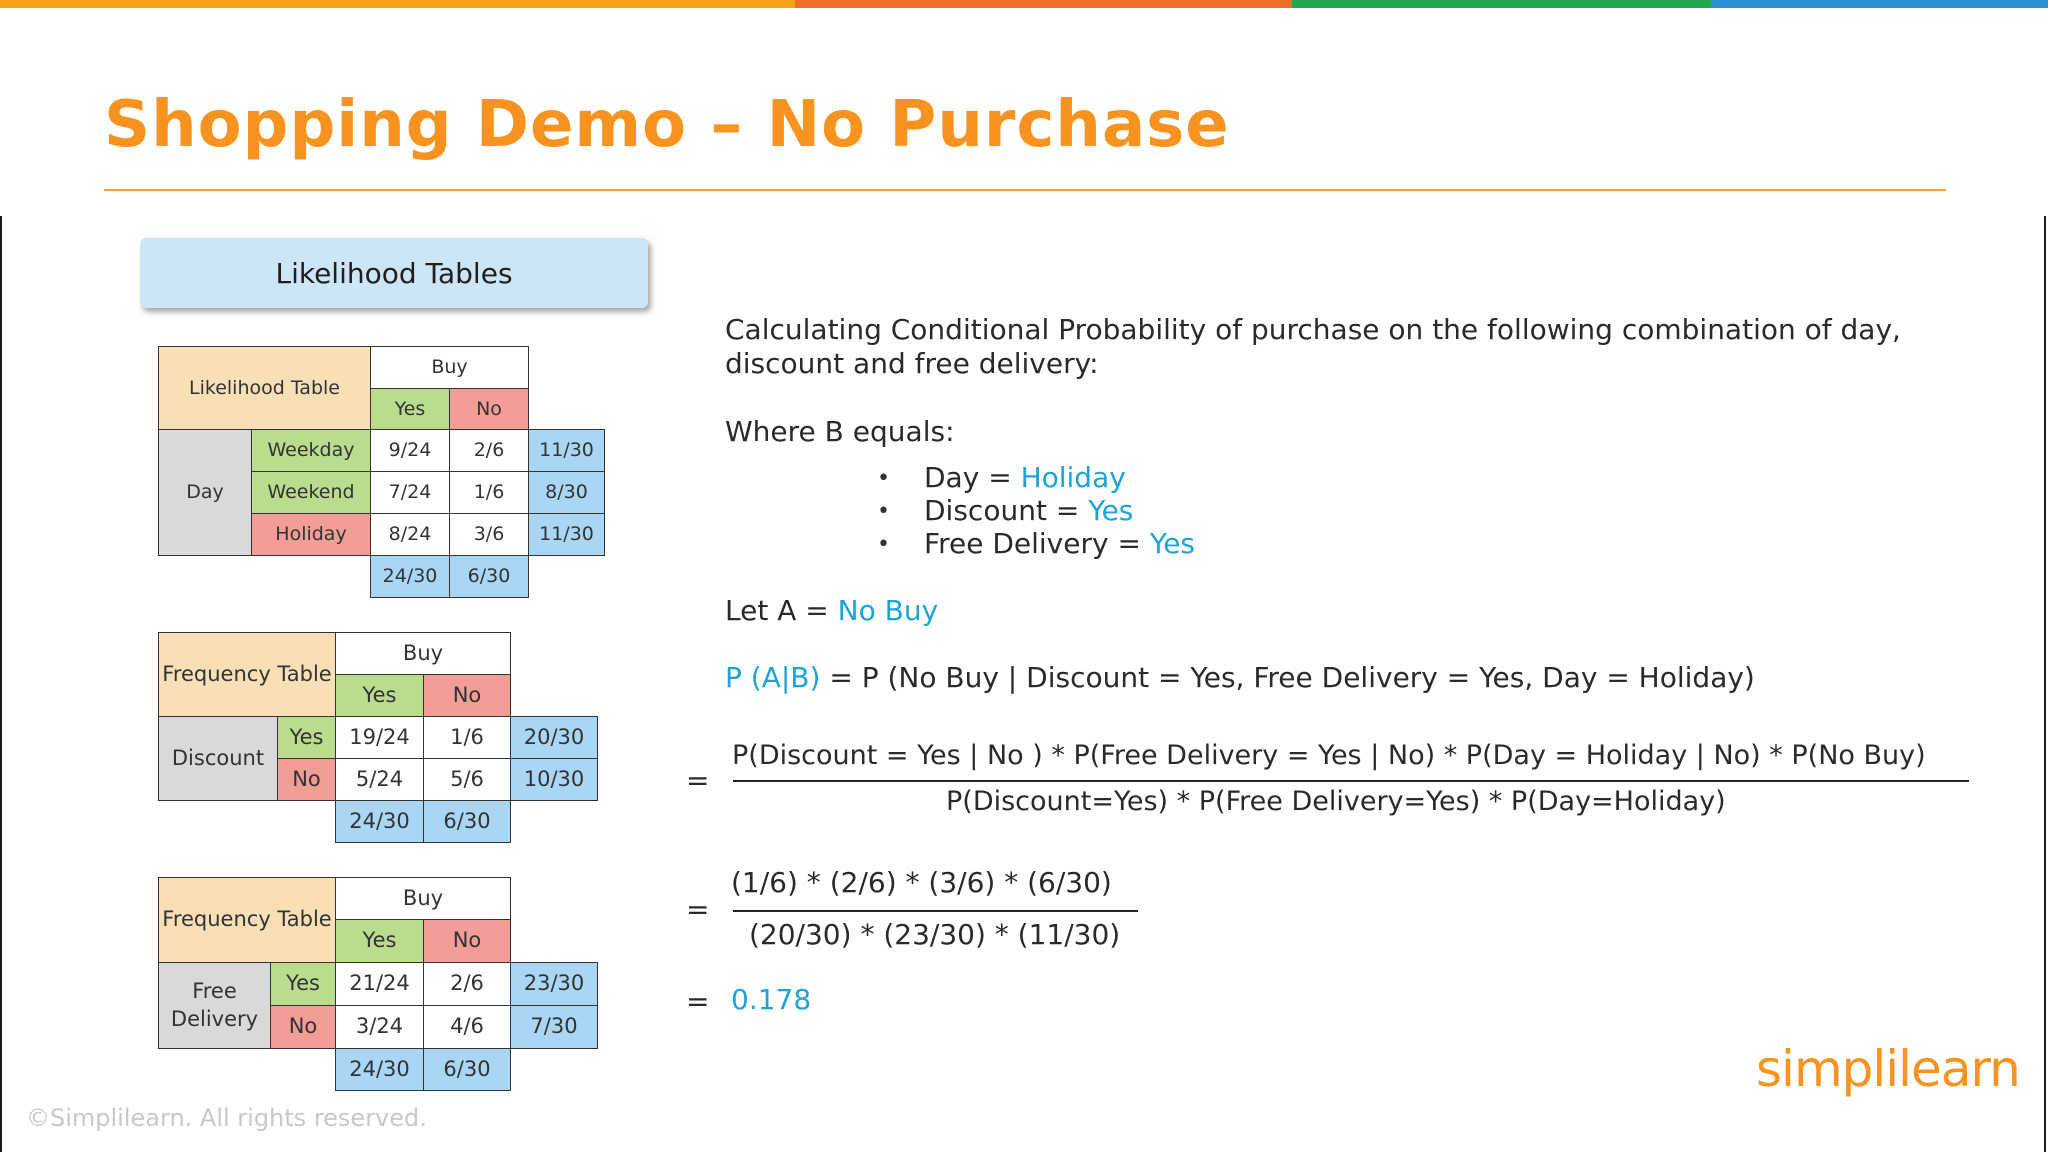 The width and height of the screenshot is (2048, 1152). What do you see at coordinates (226, 1118) in the screenshot?
I see `copyright-notice: ©Simplilearn. All rights reserved.` at bounding box center [226, 1118].